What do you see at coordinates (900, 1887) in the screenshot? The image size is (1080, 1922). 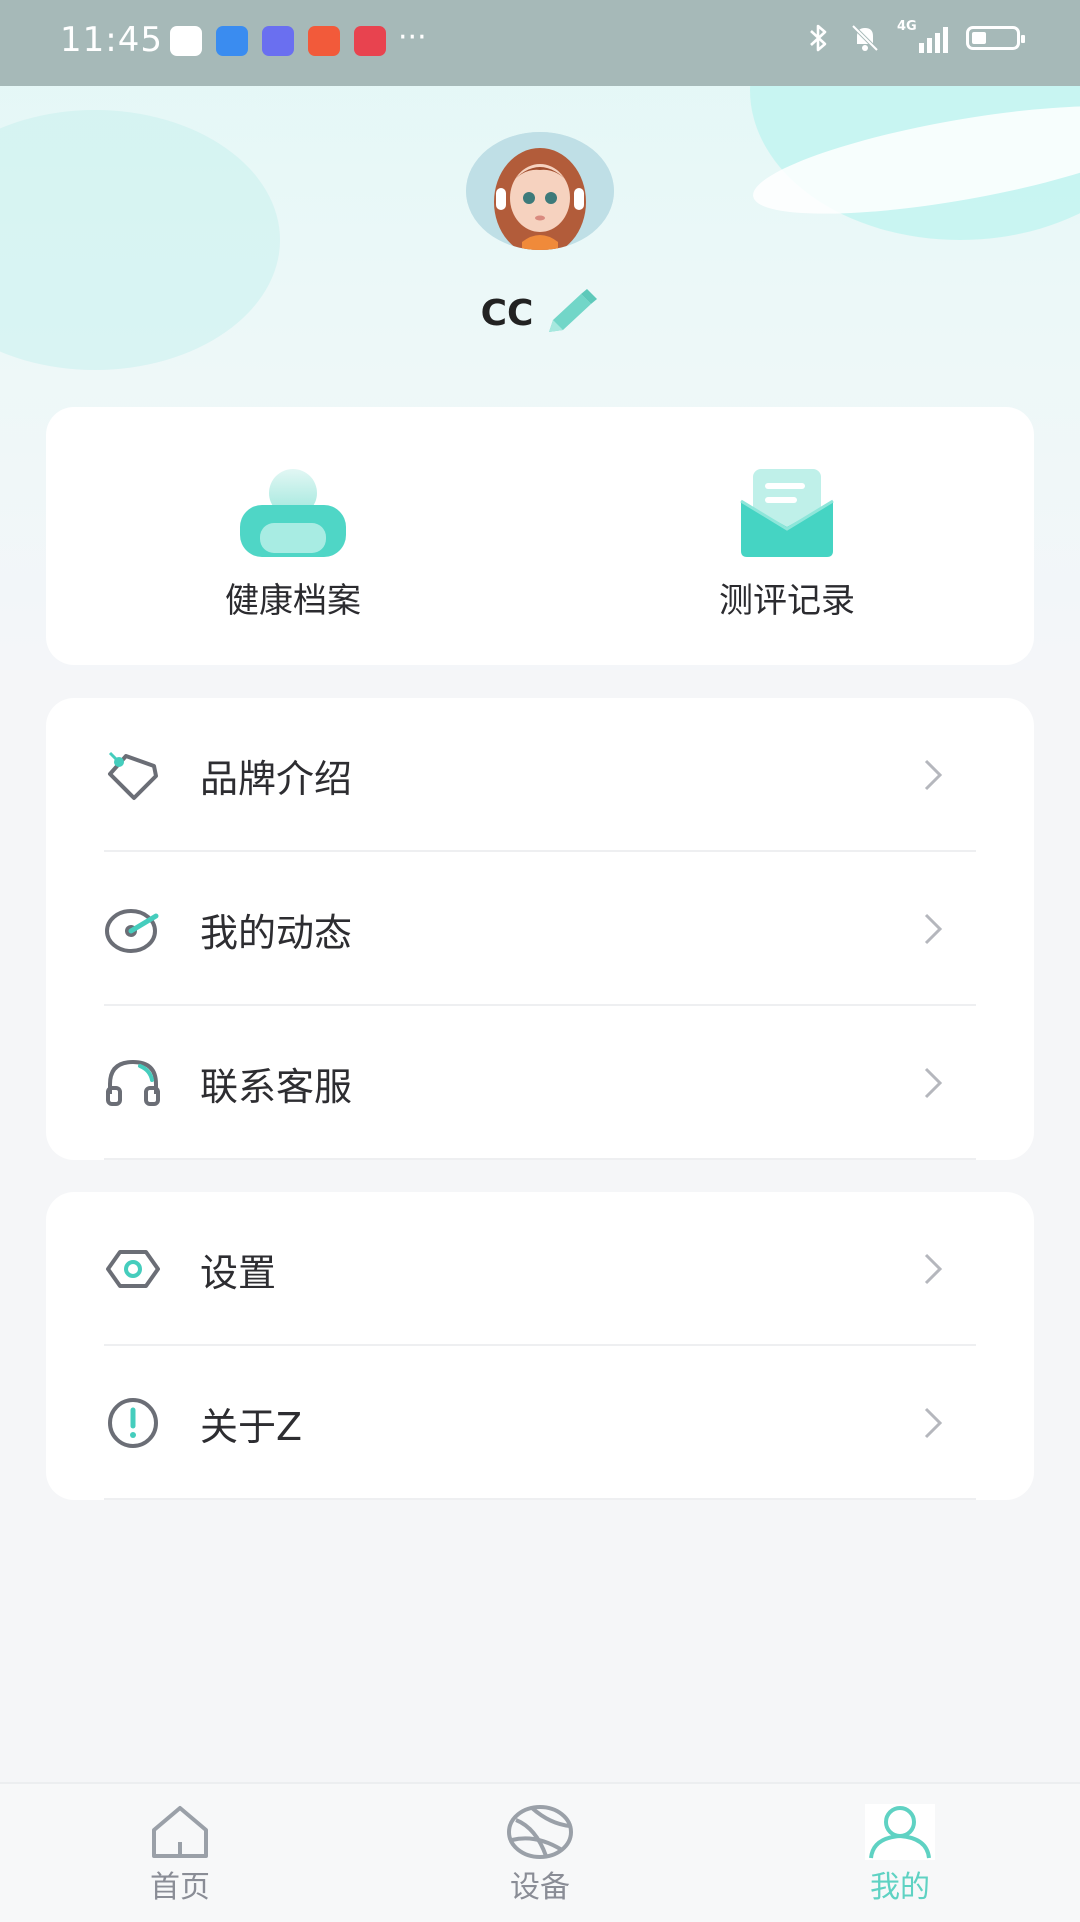 I see `tab-label: 我的` at bounding box center [900, 1887].